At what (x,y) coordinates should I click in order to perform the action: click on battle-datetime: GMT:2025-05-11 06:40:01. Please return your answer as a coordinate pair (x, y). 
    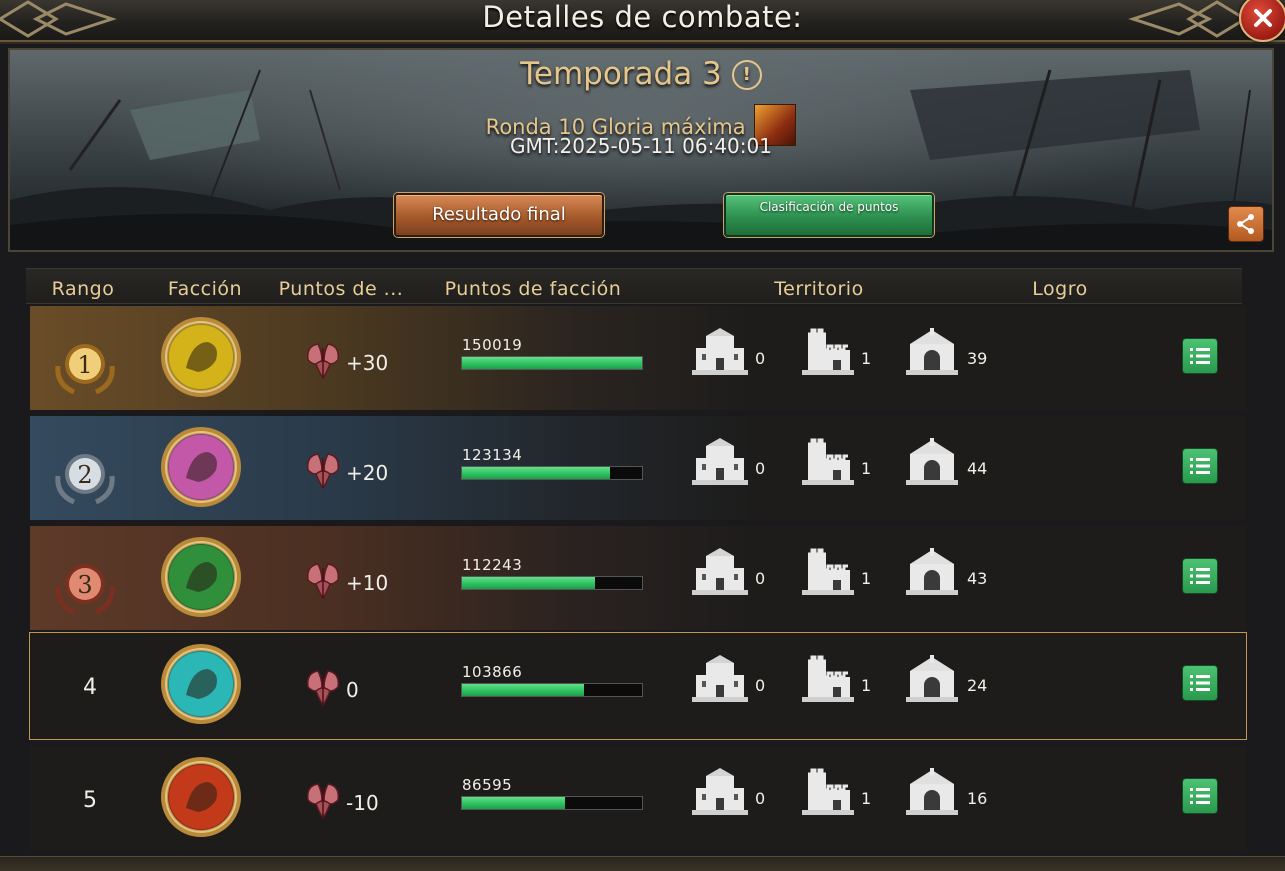
    Looking at the image, I should click on (641, 146).